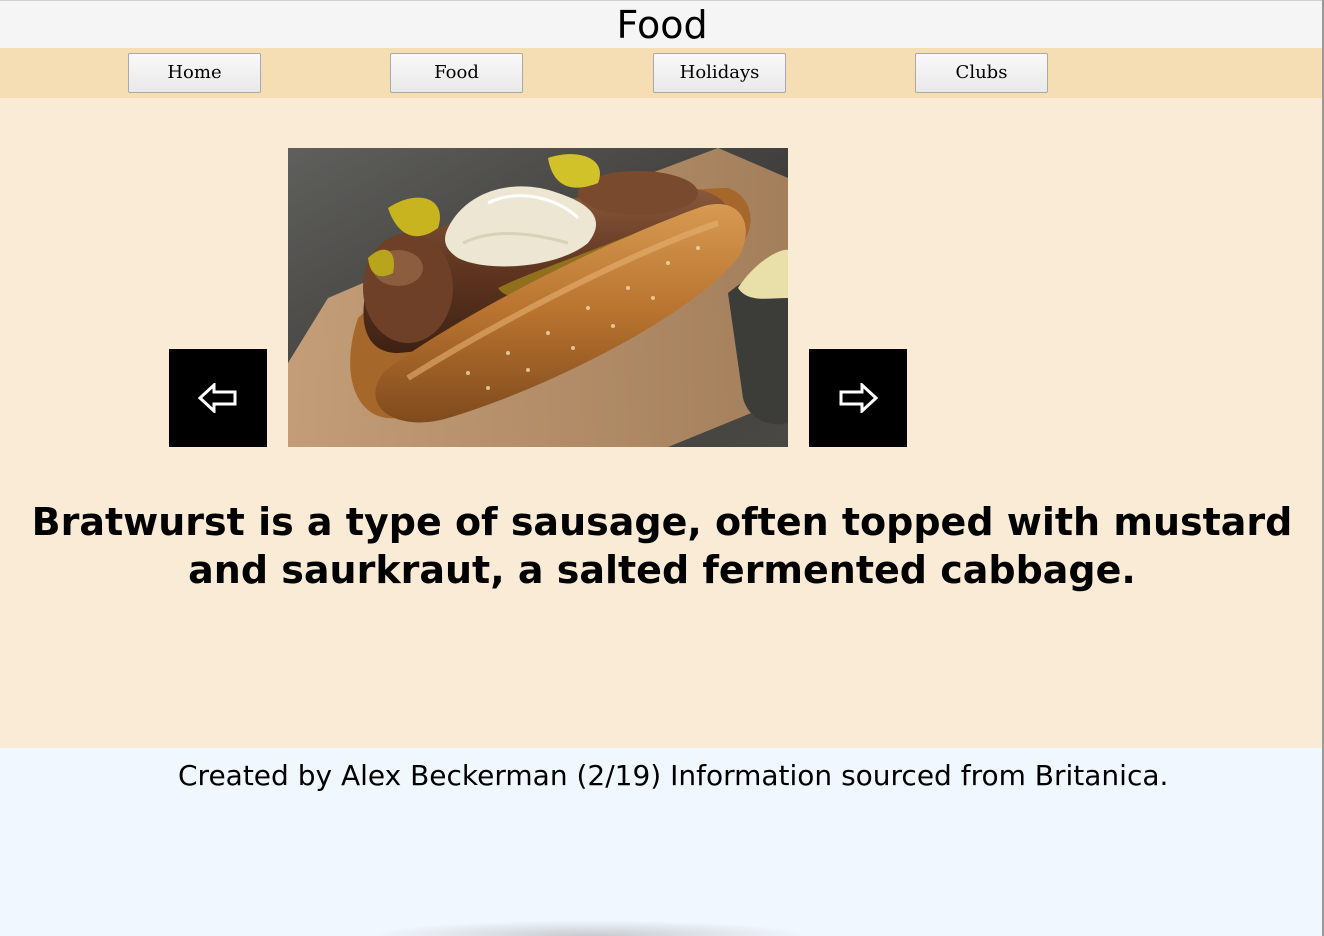 The height and width of the screenshot is (936, 1324). Describe the element at coordinates (538, 297) in the screenshot. I see `bratwurst-photo` at that location.